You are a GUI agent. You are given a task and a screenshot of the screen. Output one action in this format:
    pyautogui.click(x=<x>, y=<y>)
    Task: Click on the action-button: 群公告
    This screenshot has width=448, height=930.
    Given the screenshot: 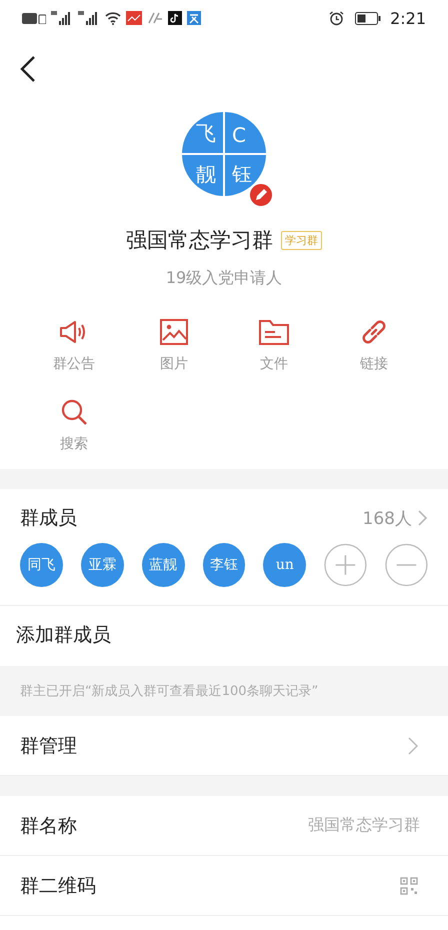 What is the action you would take?
    pyautogui.click(x=74, y=345)
    